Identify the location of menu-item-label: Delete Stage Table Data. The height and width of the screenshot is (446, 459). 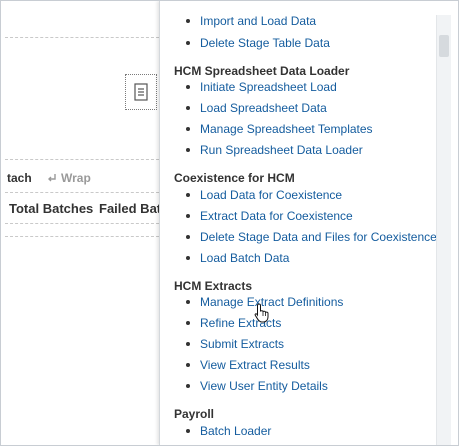
(265, 43).